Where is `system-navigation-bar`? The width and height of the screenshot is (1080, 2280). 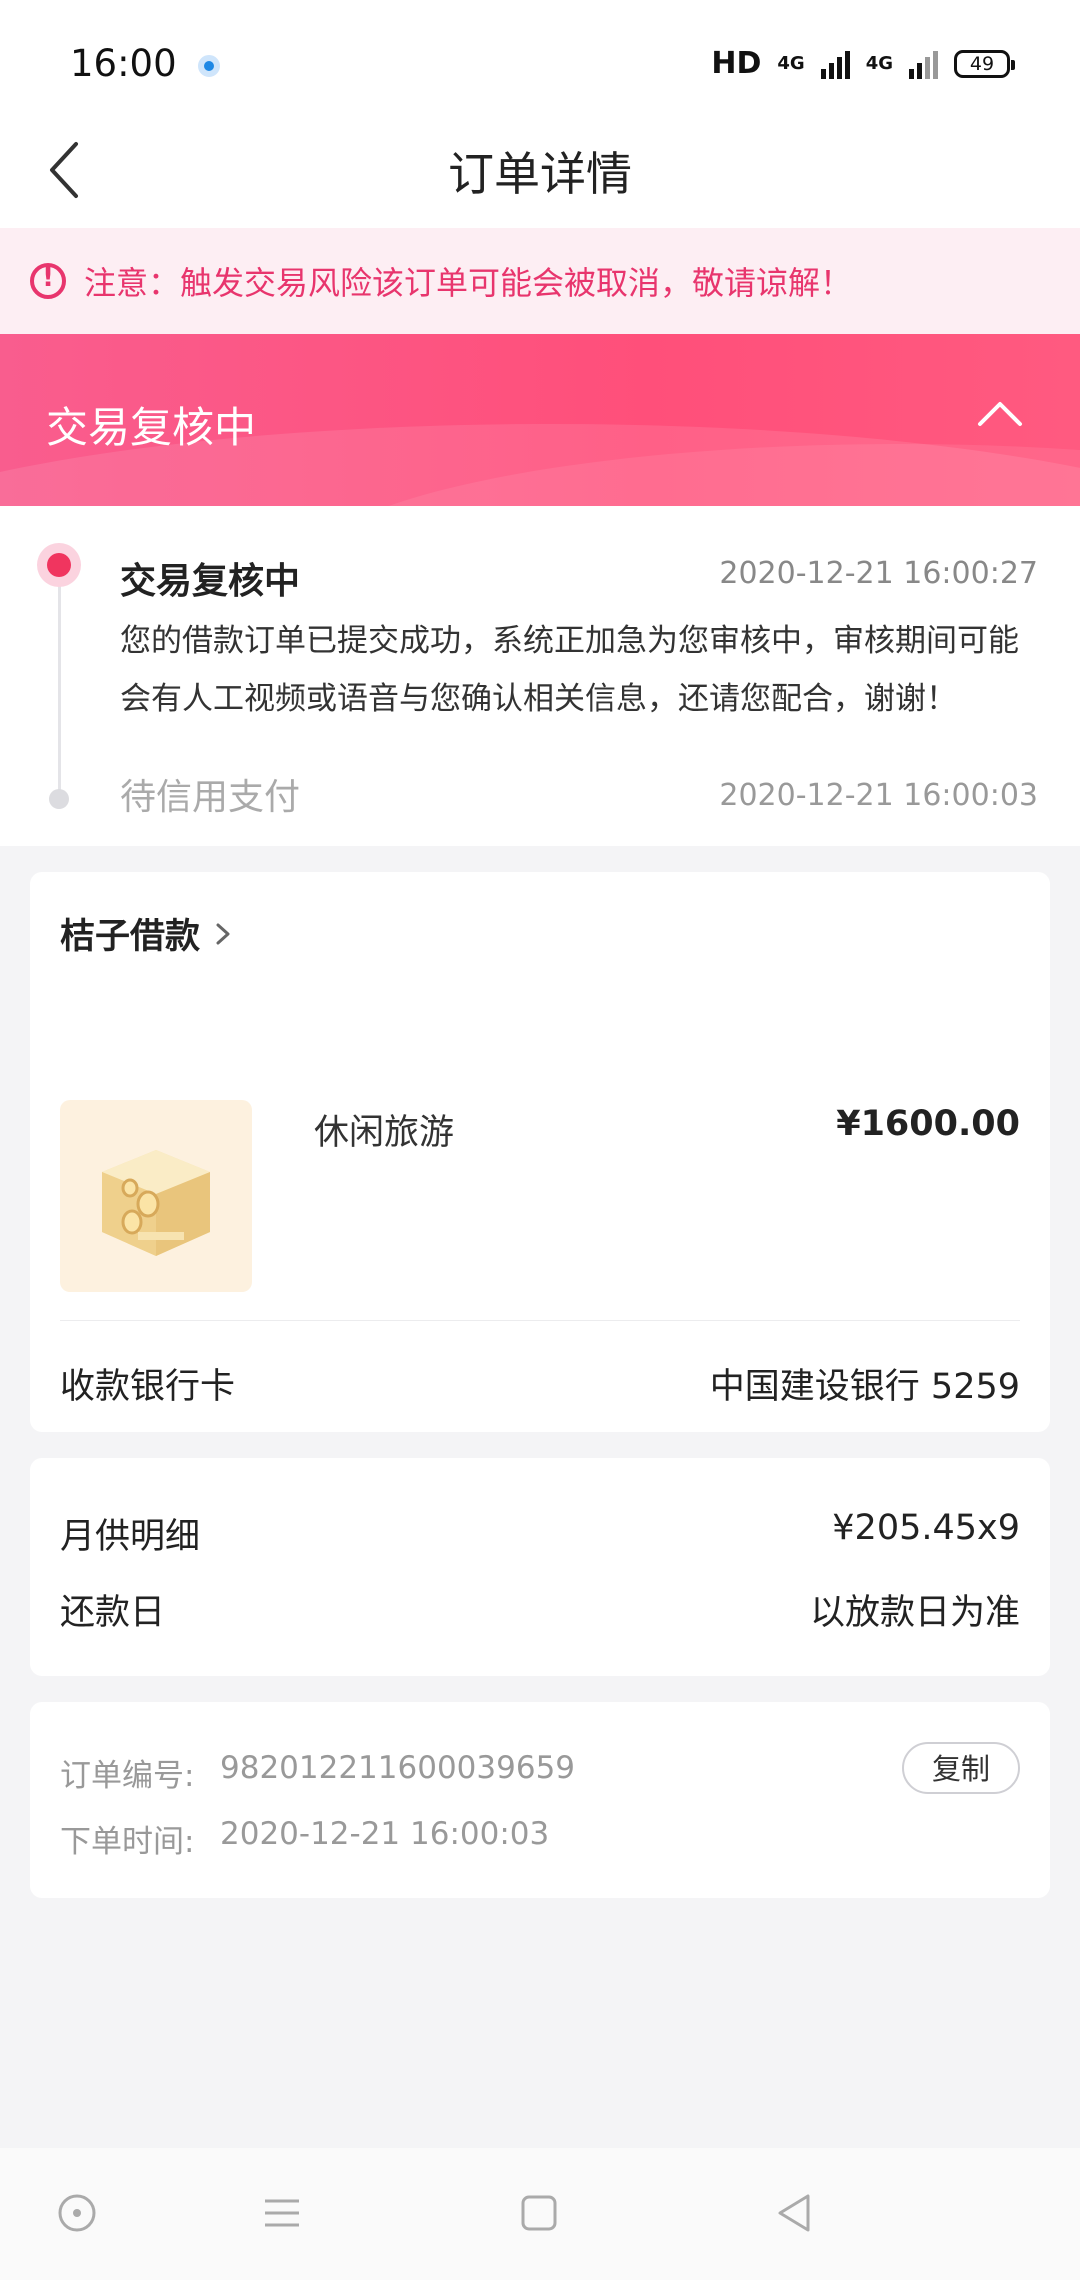 system-navigation-bar is located at coordinates (540, 2214).